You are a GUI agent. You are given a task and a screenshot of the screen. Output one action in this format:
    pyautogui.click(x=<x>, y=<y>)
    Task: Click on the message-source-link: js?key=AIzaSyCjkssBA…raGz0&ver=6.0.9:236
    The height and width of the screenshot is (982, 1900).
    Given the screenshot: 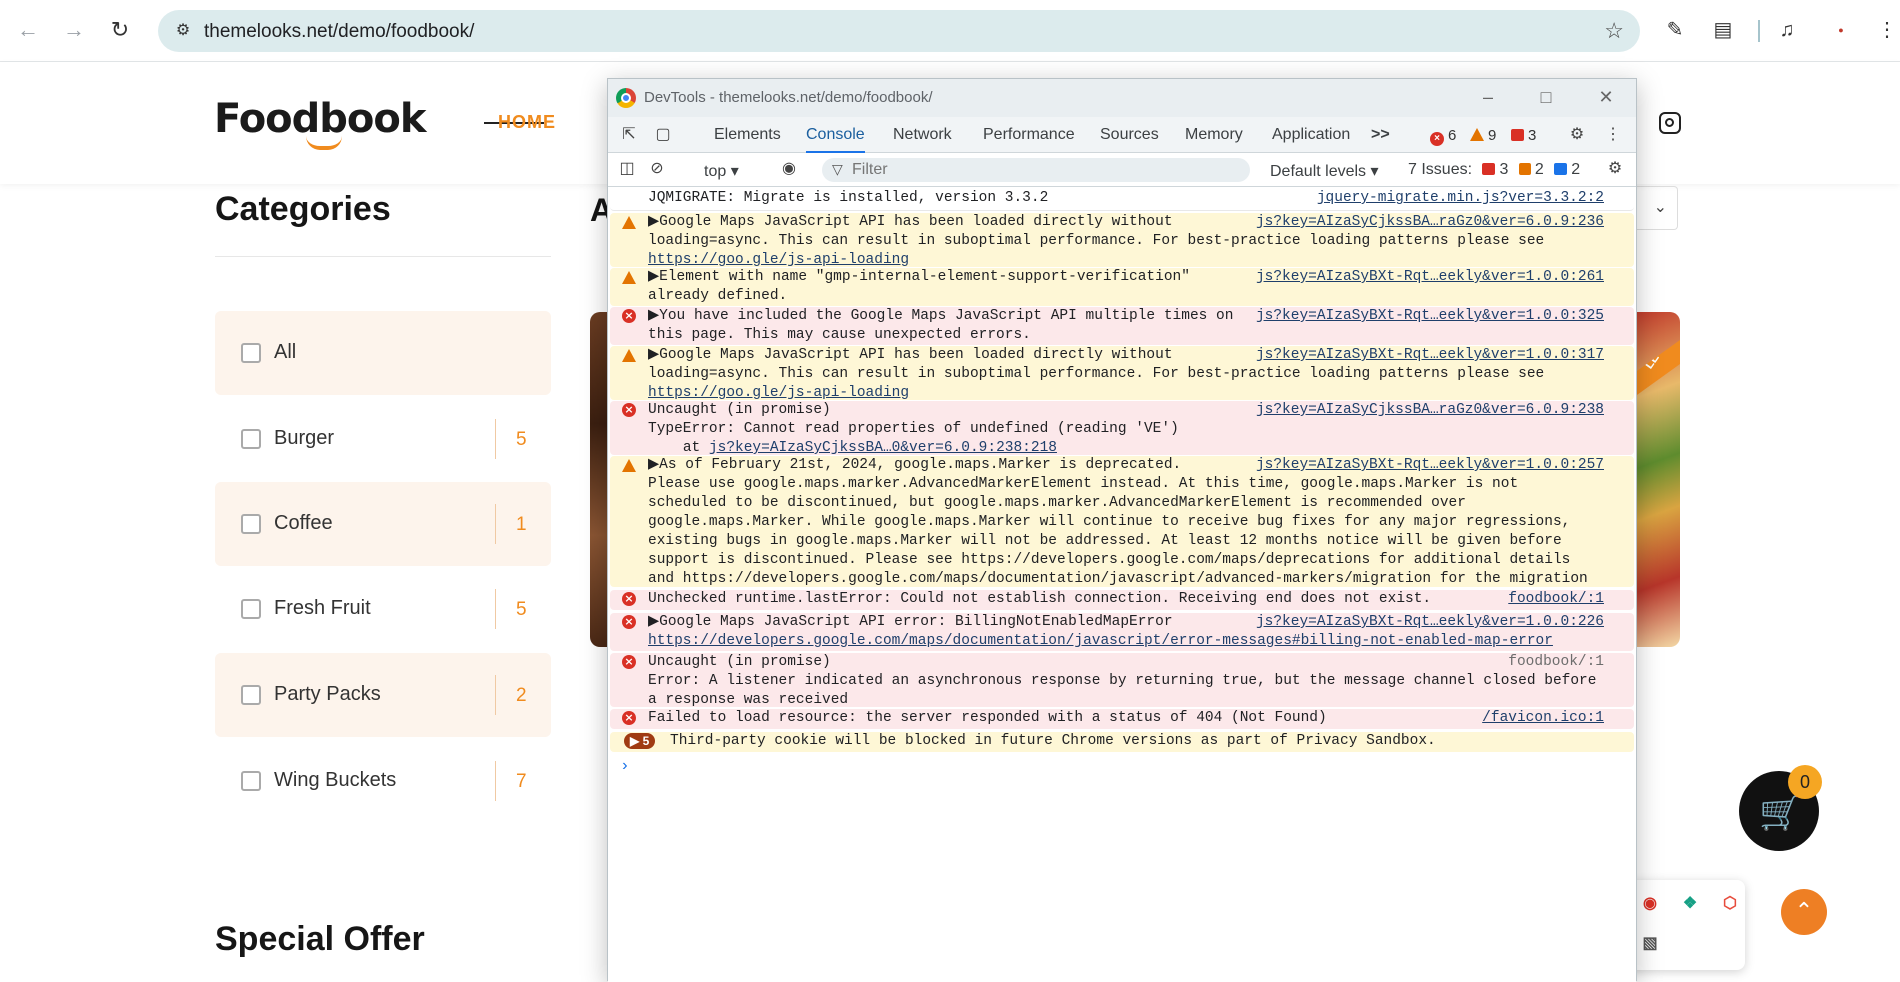 What is the action you would take?
    pyautogui.click(x=1426, y=222)
    